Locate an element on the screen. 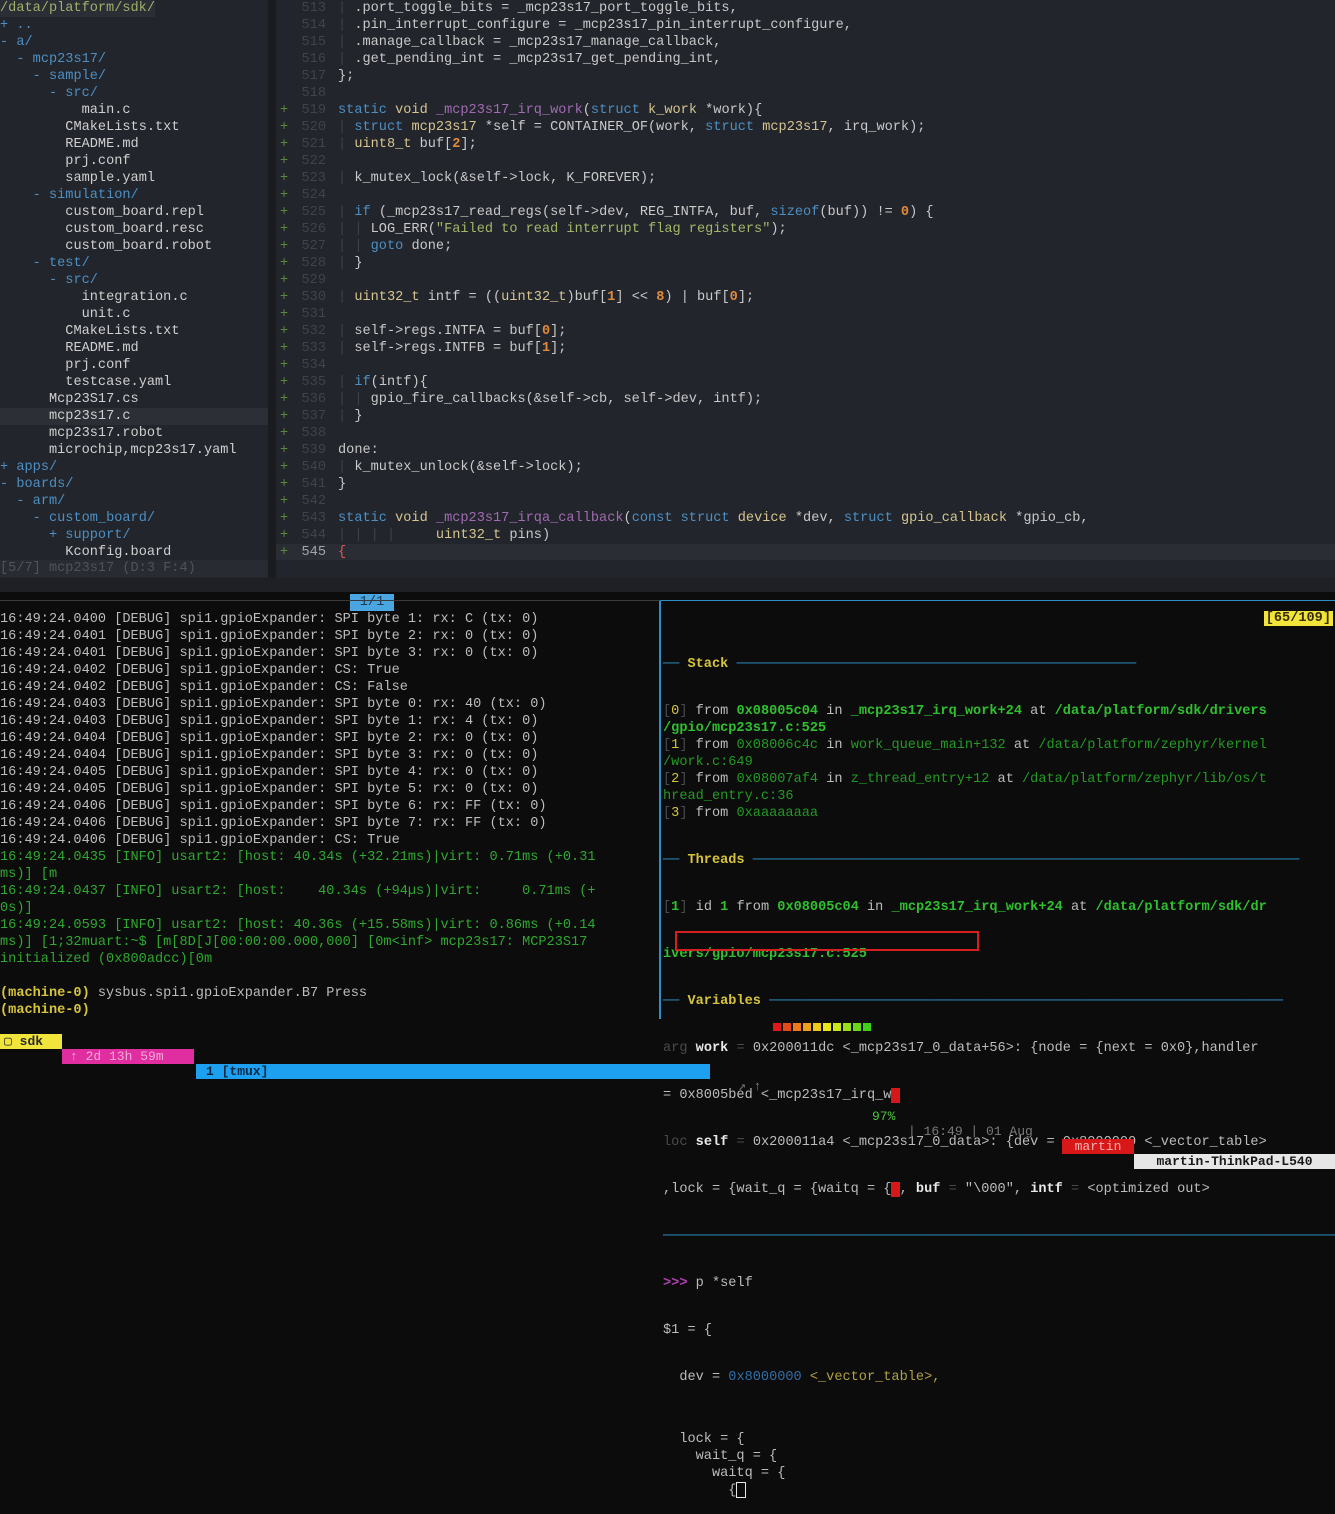 This screenshot has width=1335, height=1514. tree-folder: + .. is located at coordinates (134, 25).